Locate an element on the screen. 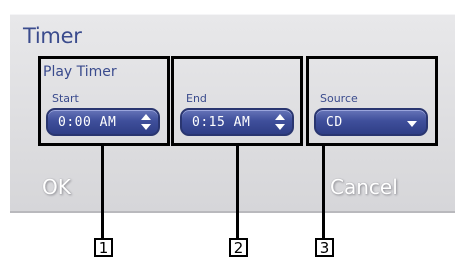 This screenshot has height=264, width=455. start-time-stepper is located at coordinates (146, 122).